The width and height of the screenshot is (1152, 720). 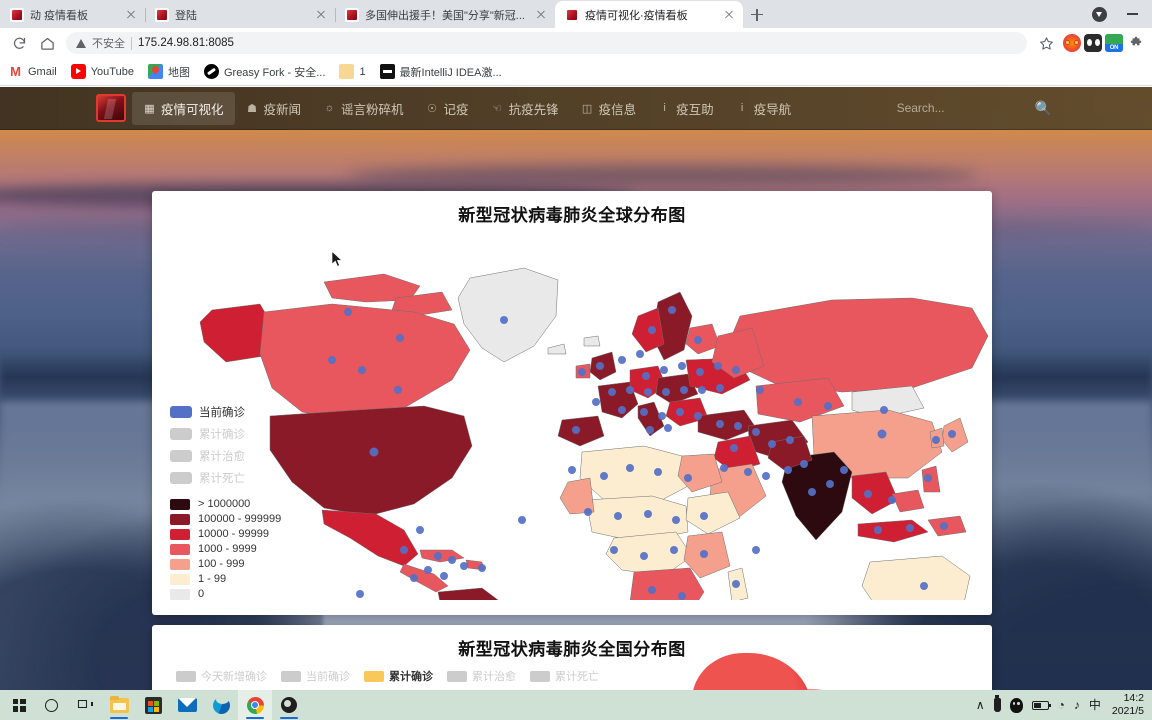 What do you see at coordinates (19, 705) in the screenshot?
I see `start-button` at bounding box center [19, 705].